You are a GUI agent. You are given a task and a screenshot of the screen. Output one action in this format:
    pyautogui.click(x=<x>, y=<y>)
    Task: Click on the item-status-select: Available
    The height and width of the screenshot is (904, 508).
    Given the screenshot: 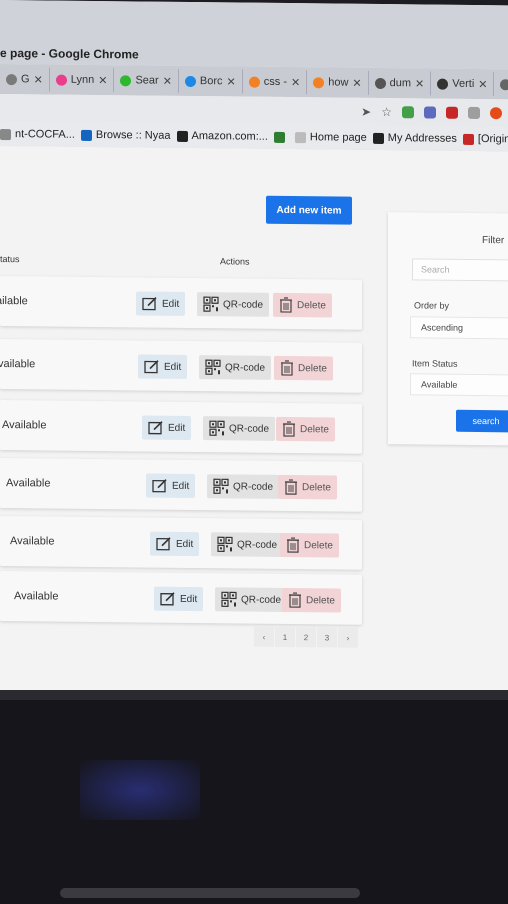 What is the action you would take?
    pyautogui.click(x=459, y=385)
    